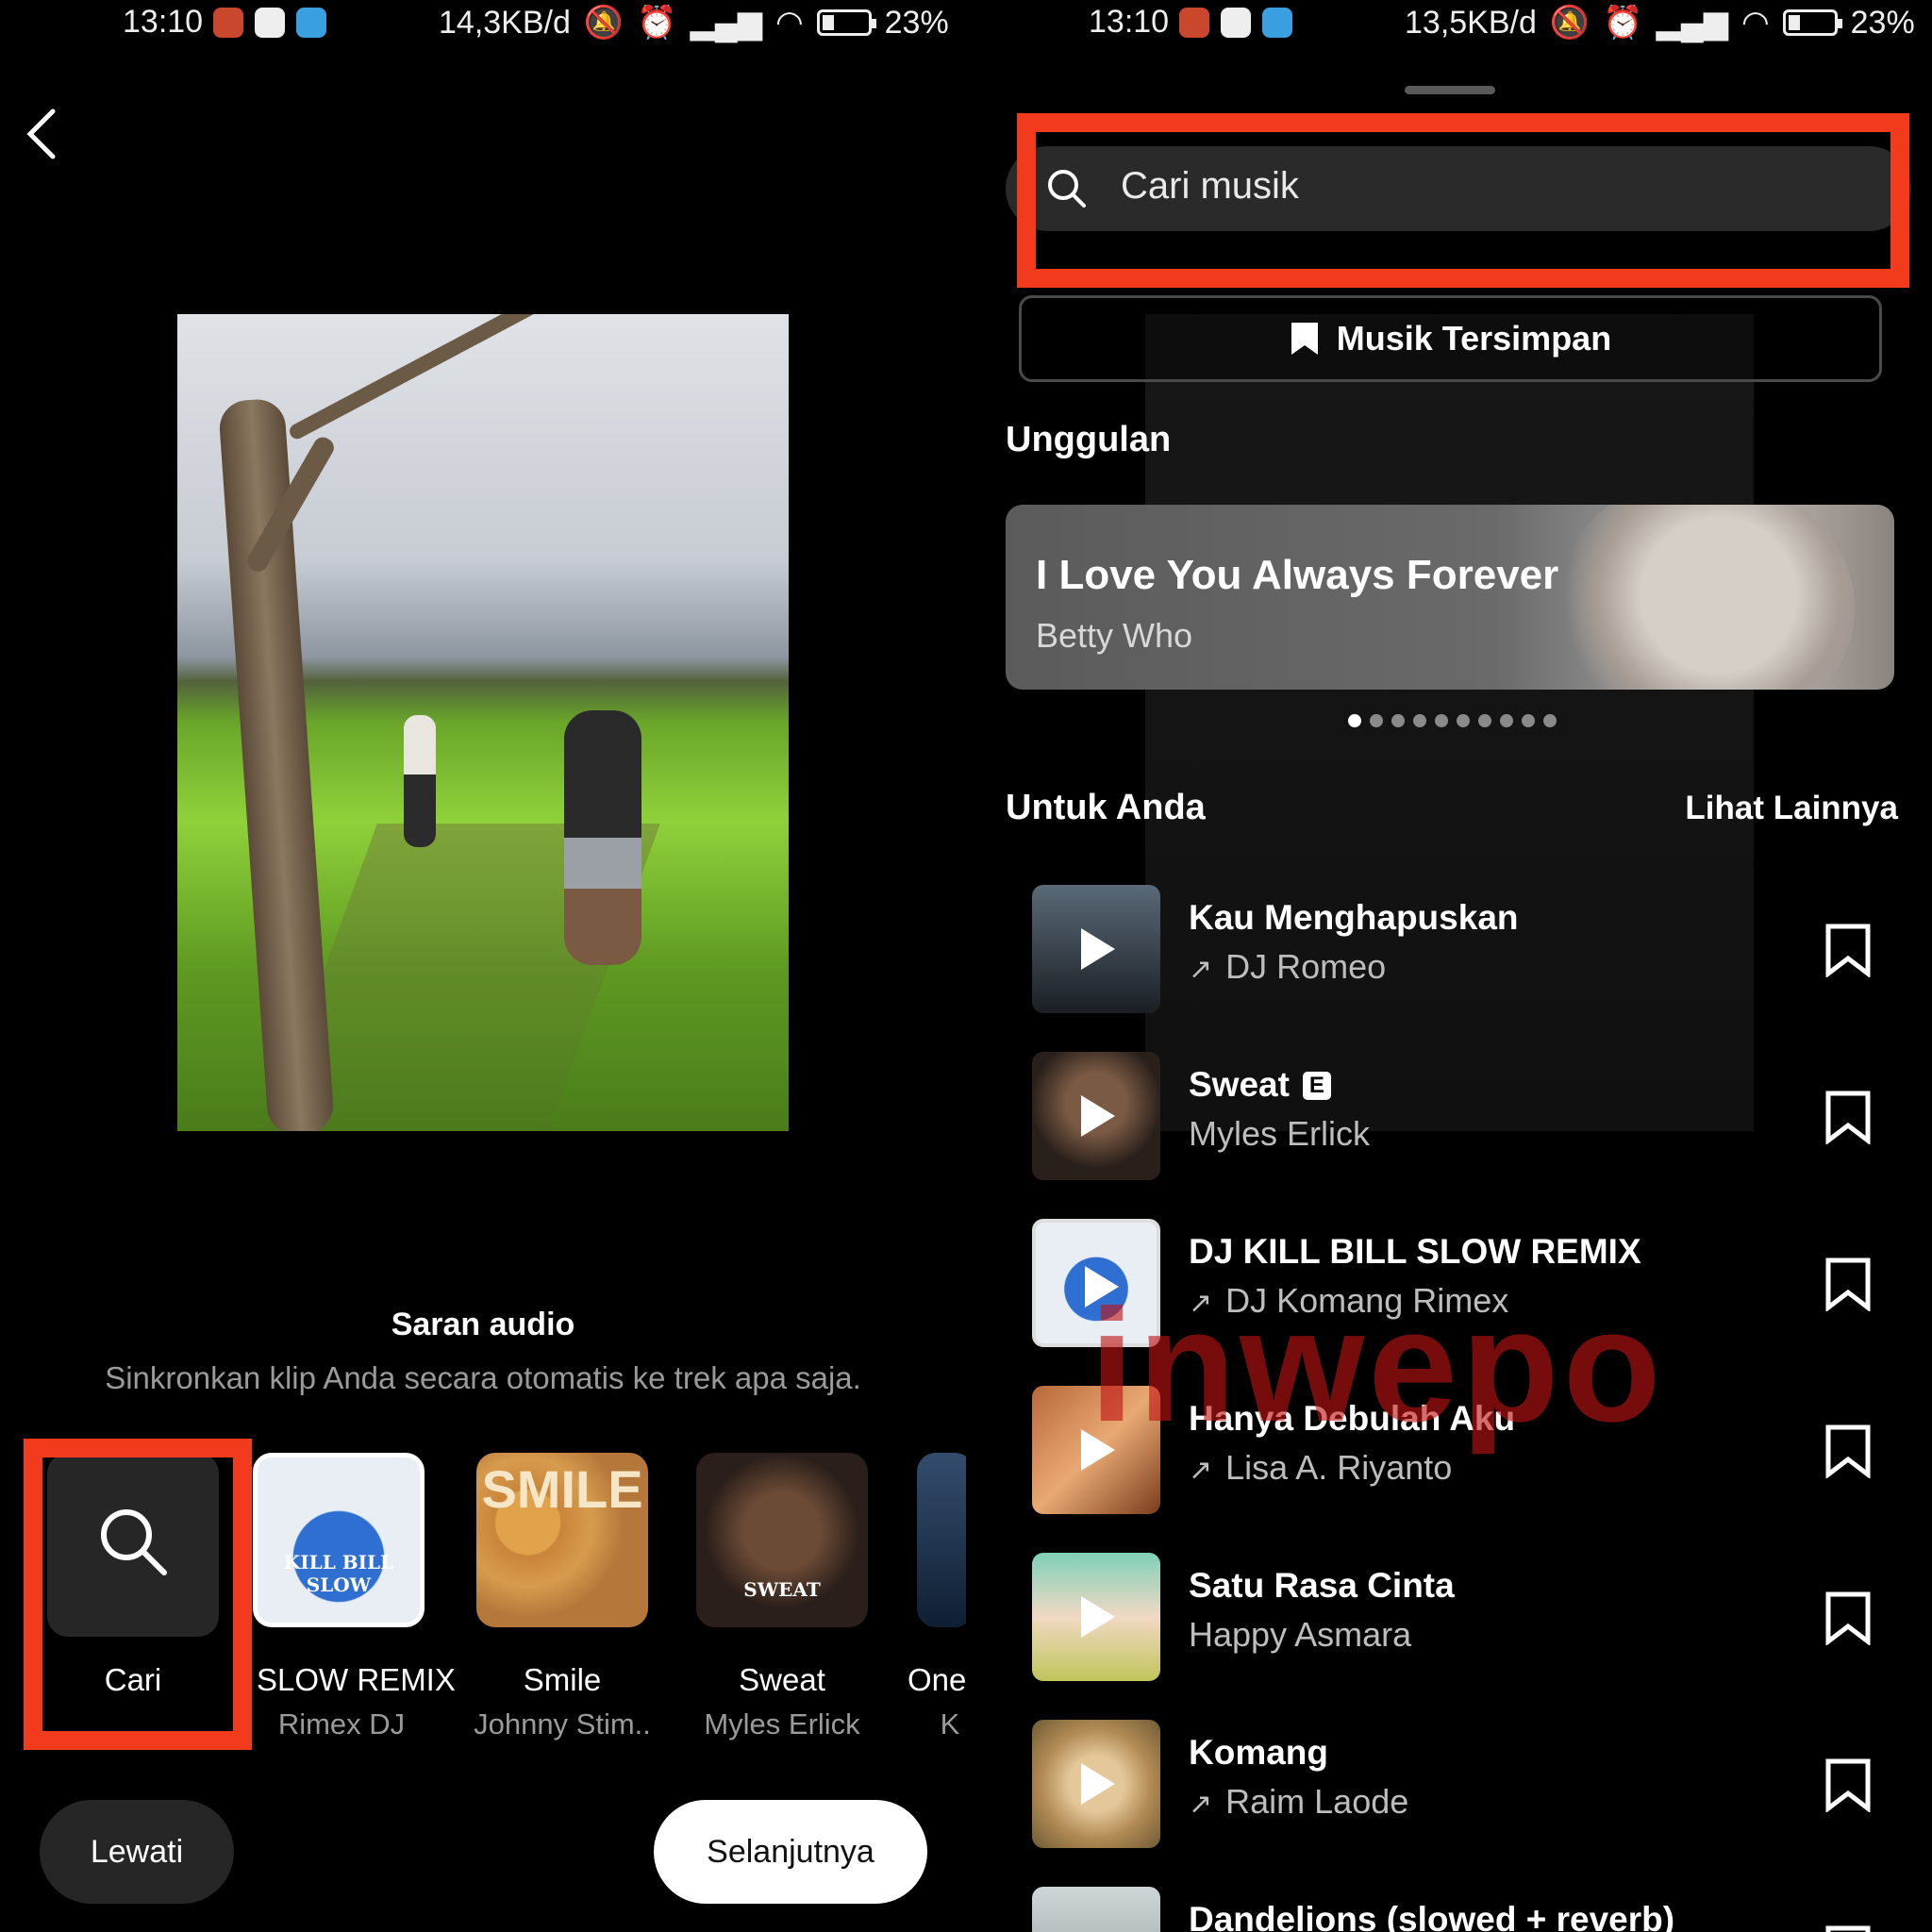  What do you see at coordinates (483, 723) in the screenshot?
I see `clip-preview-image` at bounding box center [483, 723].